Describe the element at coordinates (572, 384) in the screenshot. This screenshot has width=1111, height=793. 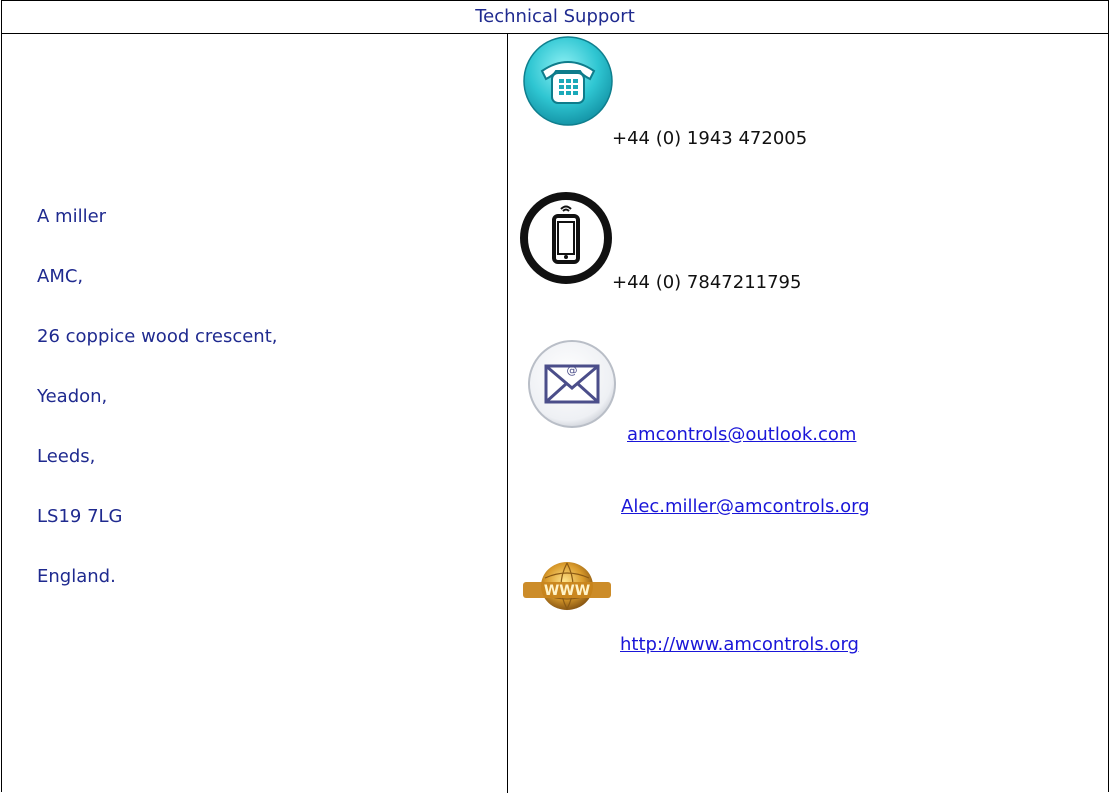
I see `email-icon: @` at that location.